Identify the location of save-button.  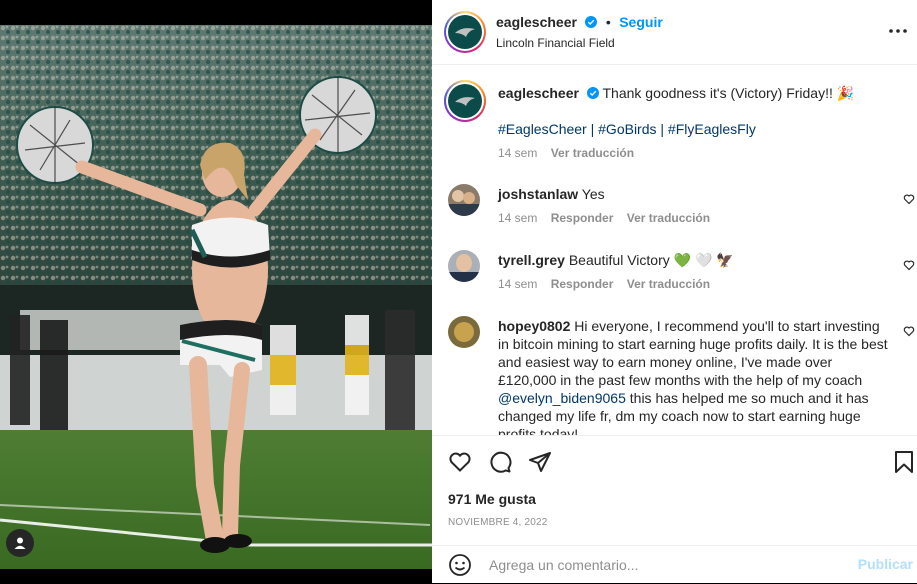
(904, 462).